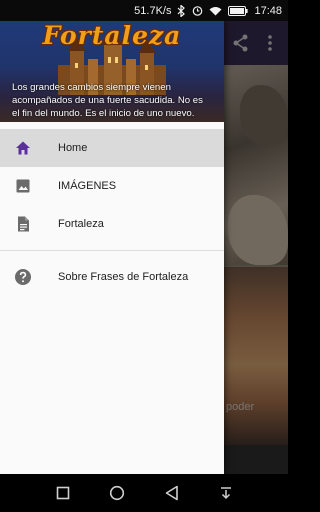 Image resolution: width=320 pixels, height=512 pixels. Describe the element at coordinates (23, 224) in the screenshot. I see `document-icon` at that location.